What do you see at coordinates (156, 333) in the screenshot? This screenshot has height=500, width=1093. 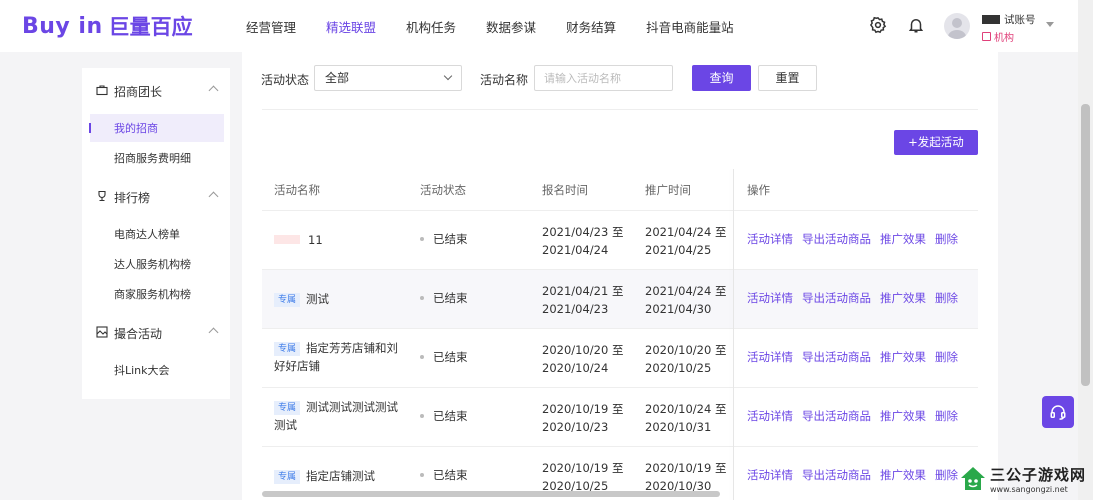 I see `sidebar-group-match: 撮合活动` at bounding box center [156, 333].